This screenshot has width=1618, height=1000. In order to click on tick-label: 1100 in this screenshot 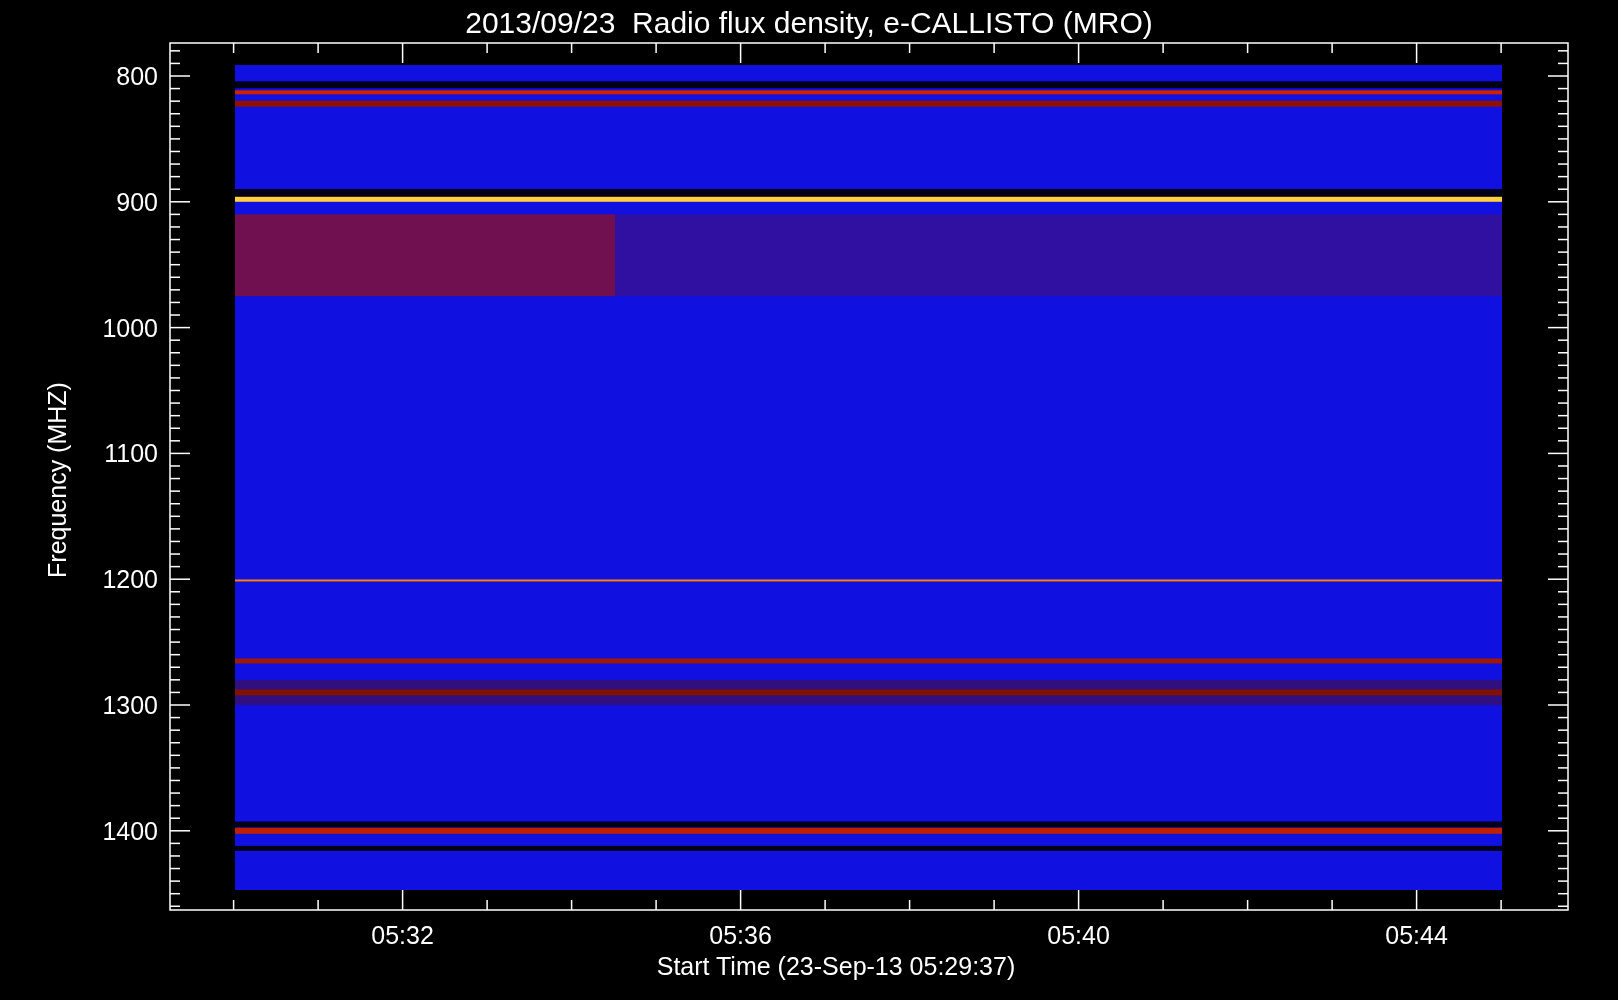, I will do `click(131, 453)`.